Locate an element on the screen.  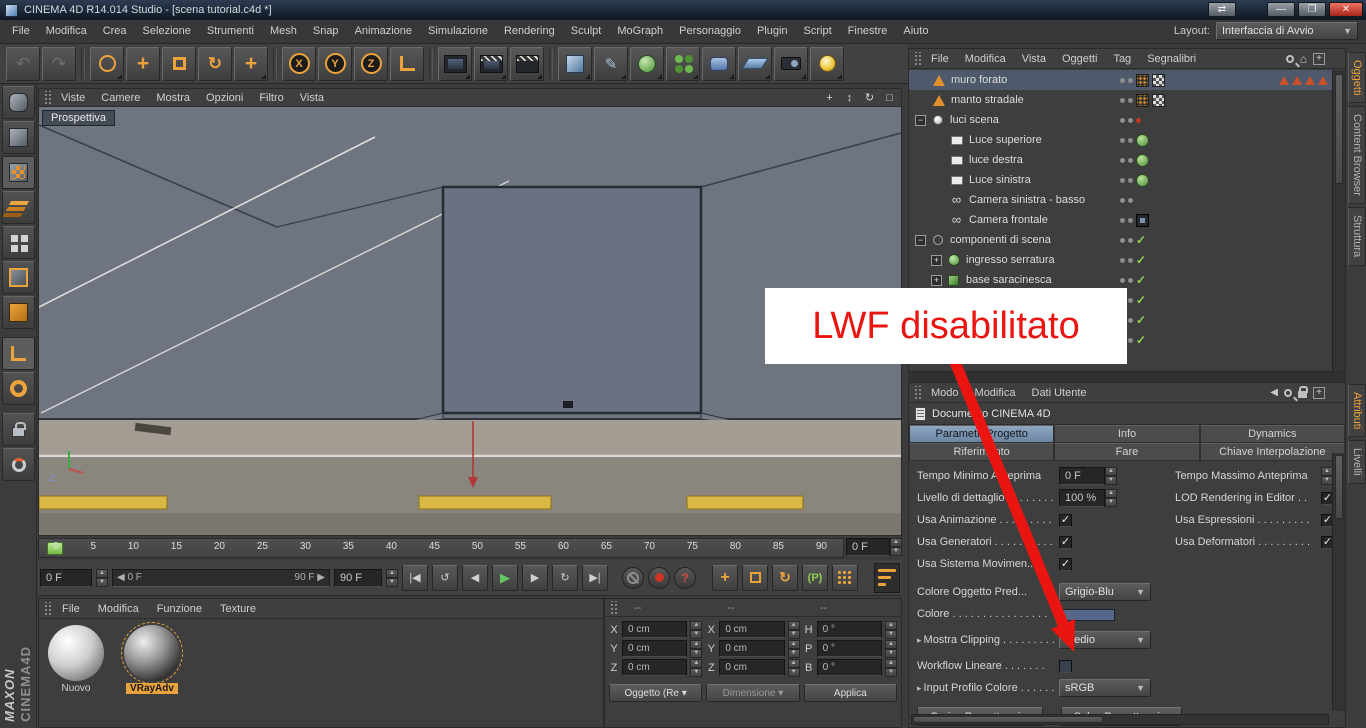
lock-y-axis-button: Y is located at coordinates (335, 63).